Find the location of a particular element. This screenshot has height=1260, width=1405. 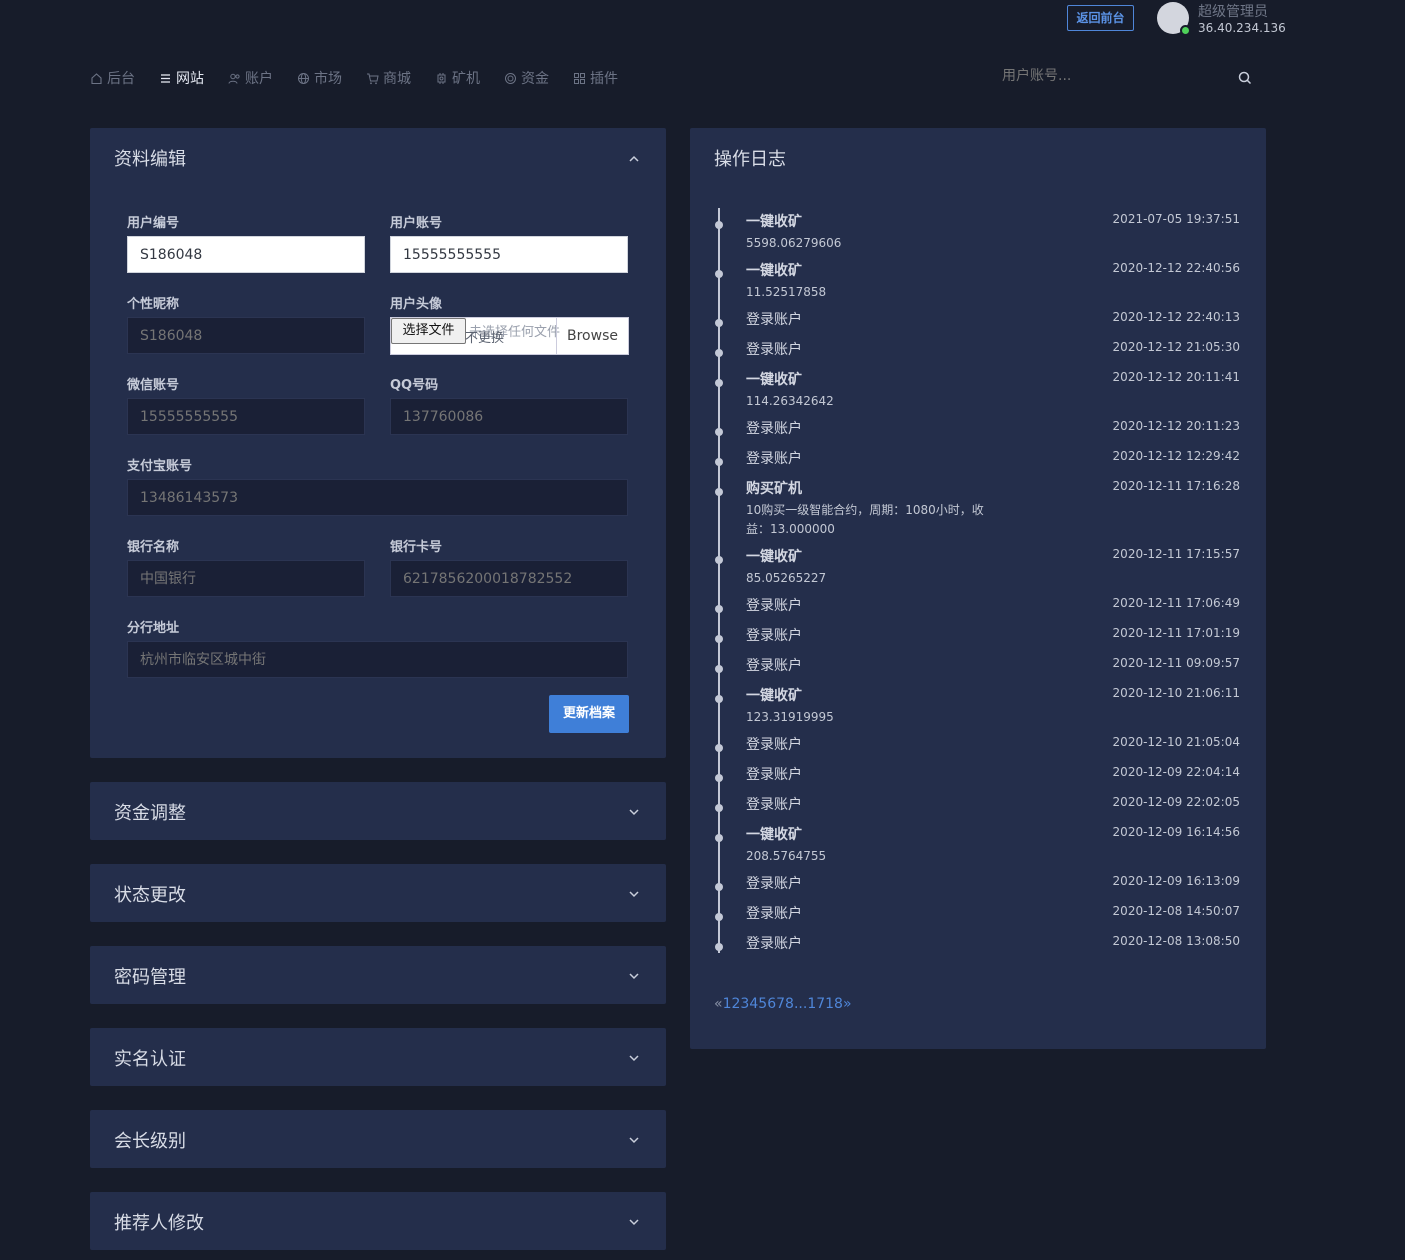

coin-icon is located at coordinates (512, 78).